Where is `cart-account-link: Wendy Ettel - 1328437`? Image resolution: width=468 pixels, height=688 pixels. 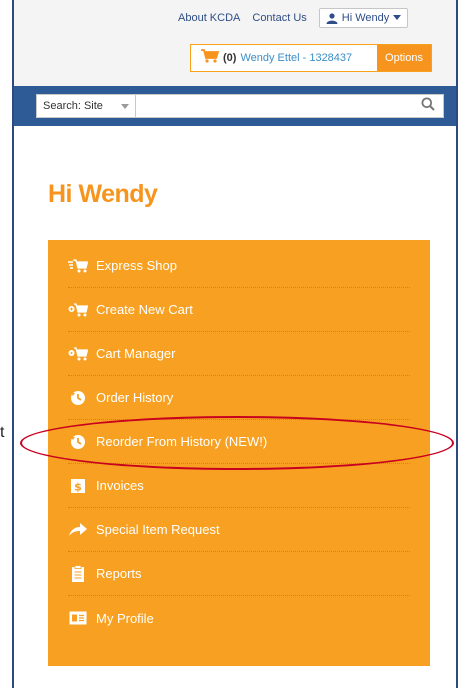 cart-account-link: Wendy Ettel - 1328437 is located at coordinates (296, 58).